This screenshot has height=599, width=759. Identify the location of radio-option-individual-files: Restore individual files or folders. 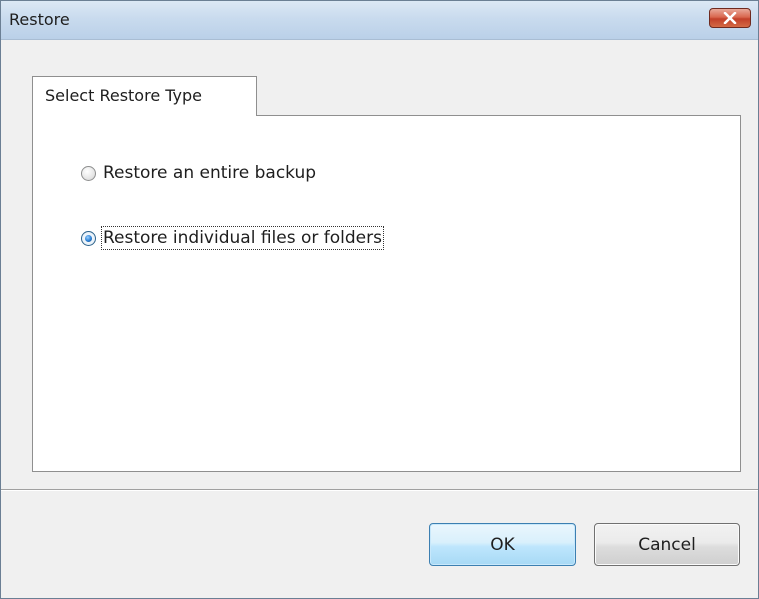
(232, 238).